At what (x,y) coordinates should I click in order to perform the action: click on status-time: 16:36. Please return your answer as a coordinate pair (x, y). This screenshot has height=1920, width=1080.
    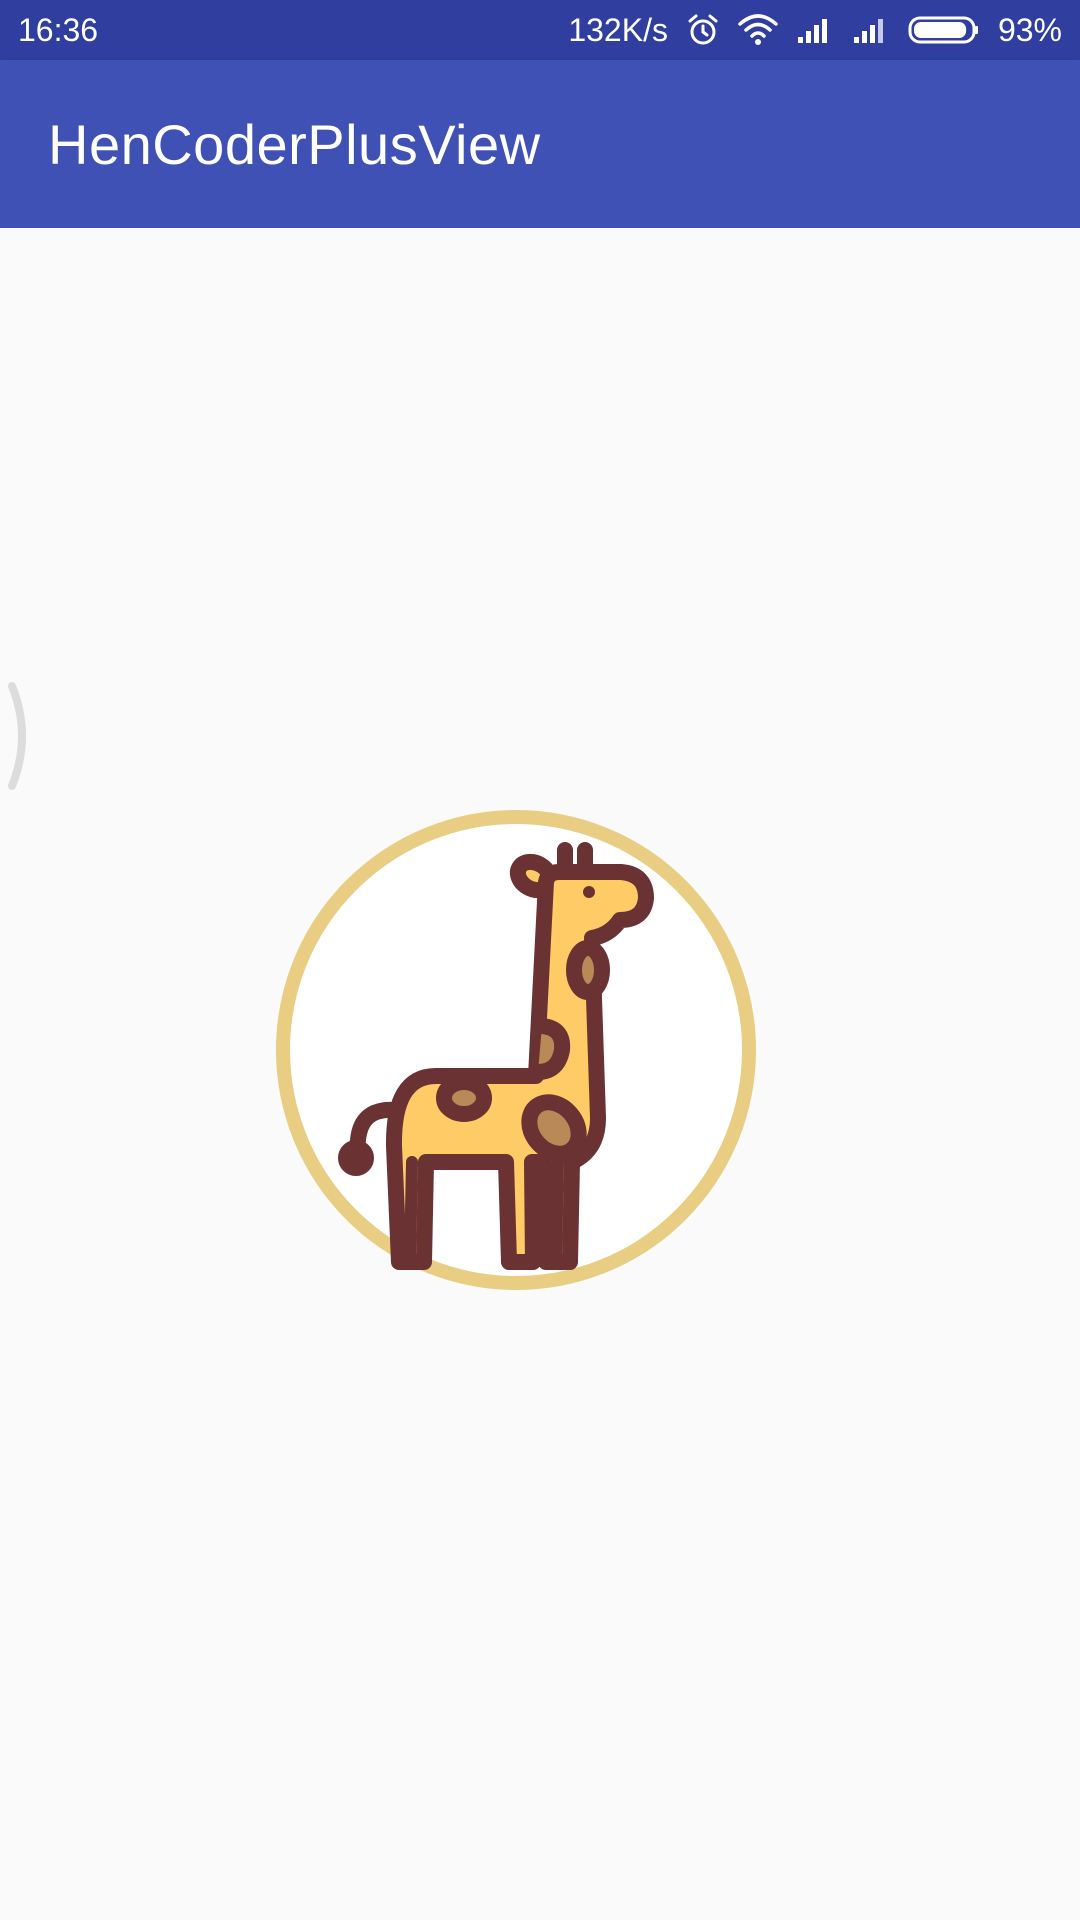
    Looking at the image, I should click on (58, 29).